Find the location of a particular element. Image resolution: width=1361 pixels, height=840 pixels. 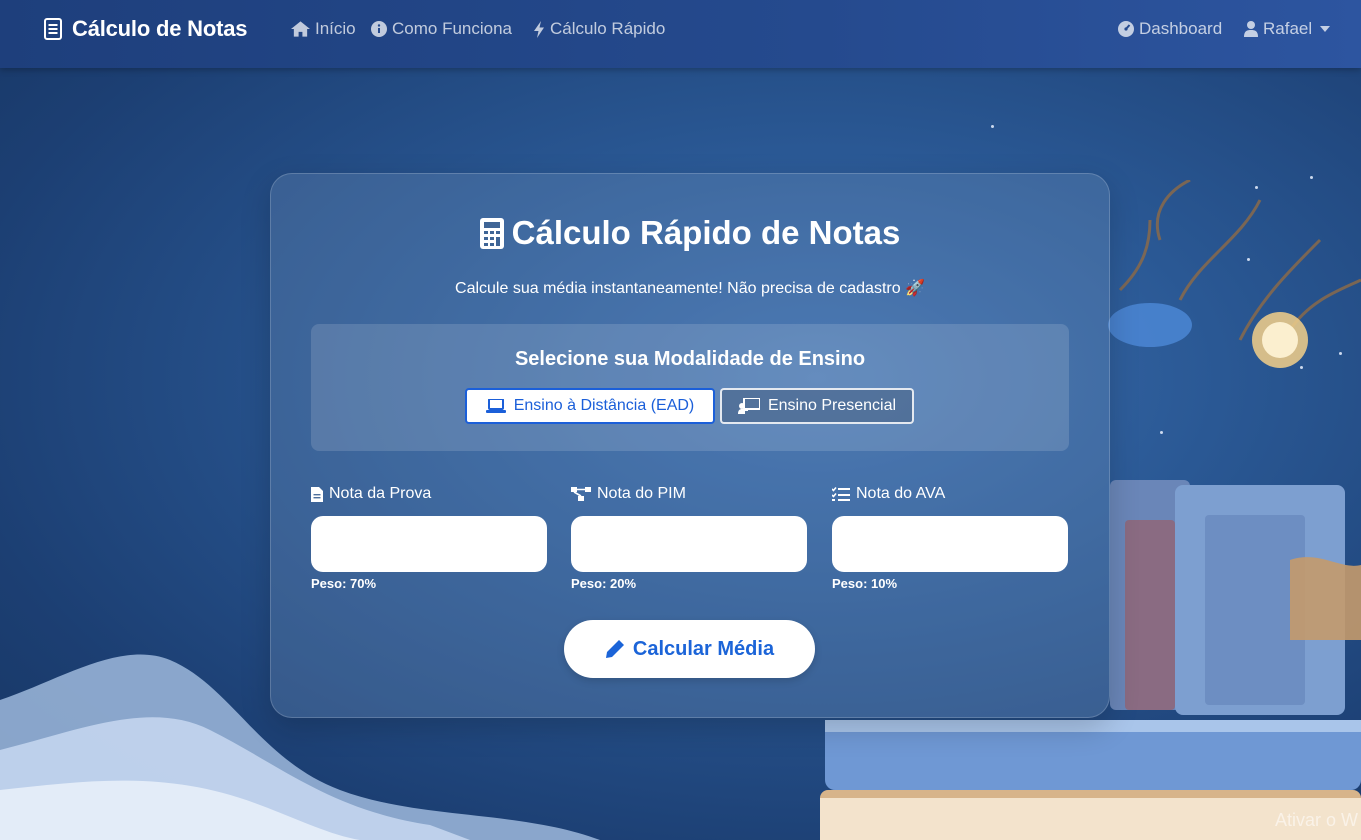

nav-link-dashboard: Dashboard is located at coordinates (1170, 29).